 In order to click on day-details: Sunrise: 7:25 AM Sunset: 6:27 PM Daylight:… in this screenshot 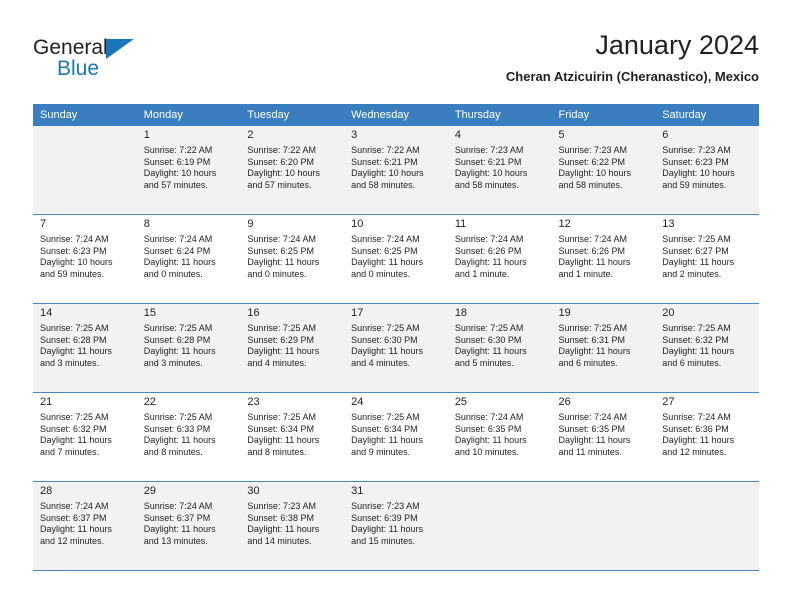, I will do `click(707, 257)`.